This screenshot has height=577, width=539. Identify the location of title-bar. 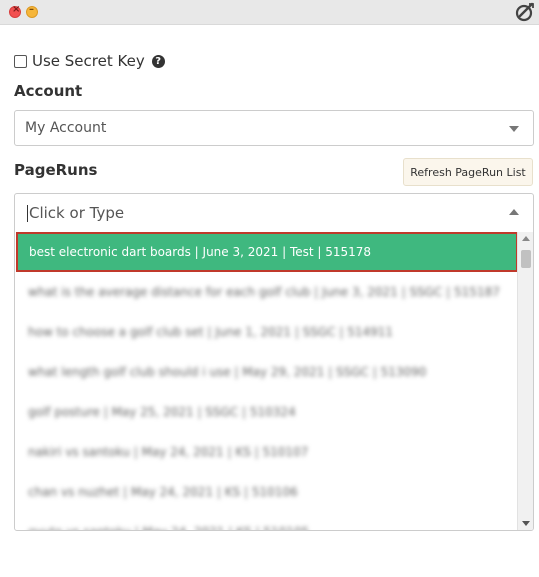
(269, 12).